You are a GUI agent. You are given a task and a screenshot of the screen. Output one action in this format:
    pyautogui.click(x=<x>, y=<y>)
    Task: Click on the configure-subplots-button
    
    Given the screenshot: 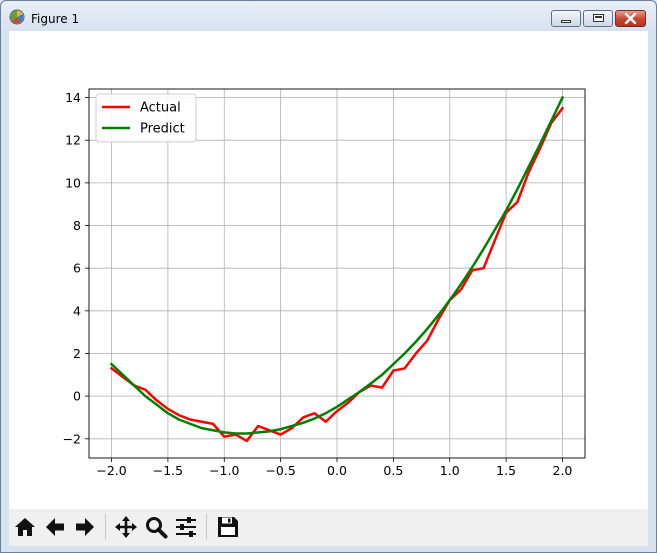 What is the action you would take?
    pyautogui.click(x=186, y=527)
    